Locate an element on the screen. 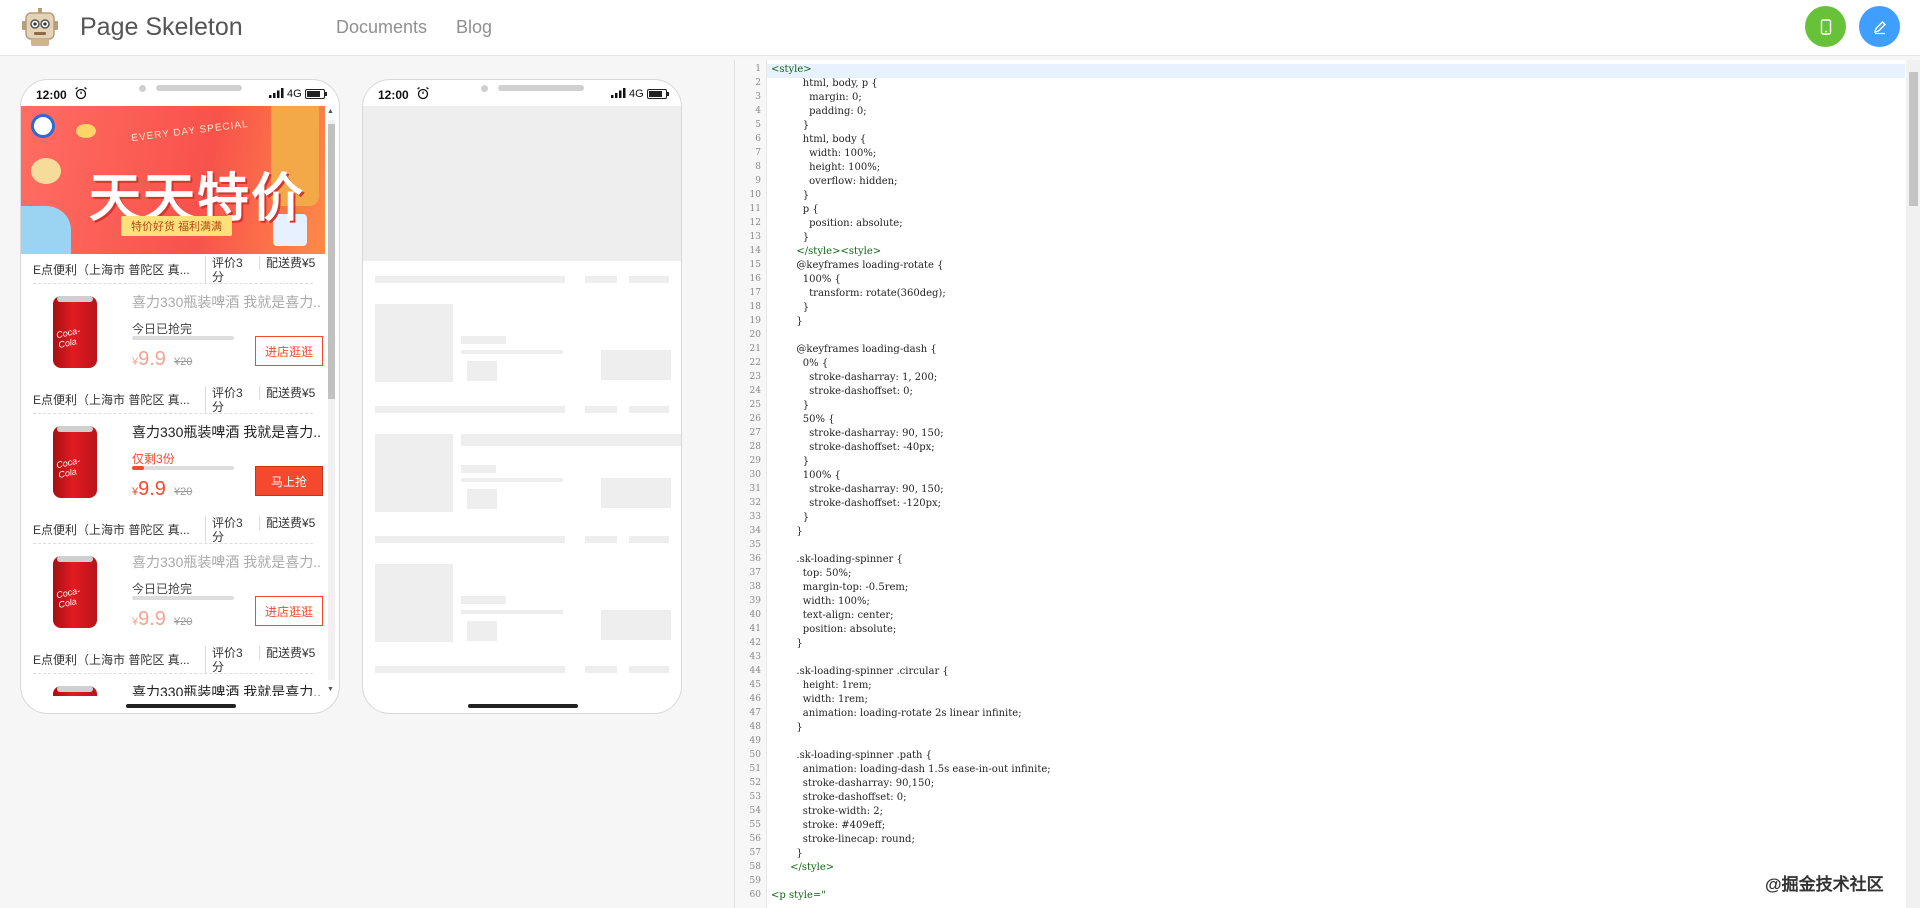  mobile-preview-button is located at coordinates (1825, 26).